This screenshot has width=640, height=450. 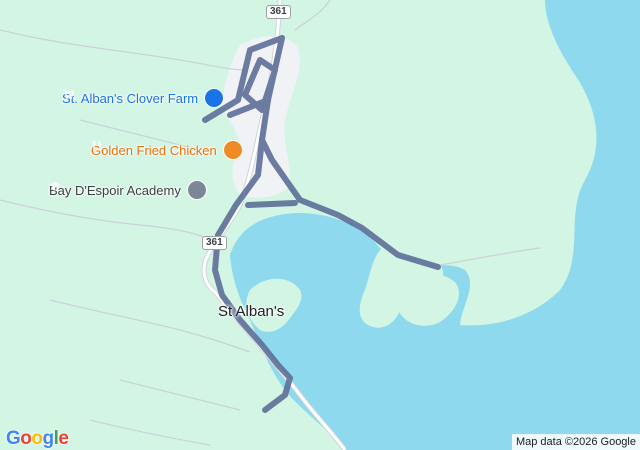 I want to click on shopping-cart-icon, so click(x=144, y=98).